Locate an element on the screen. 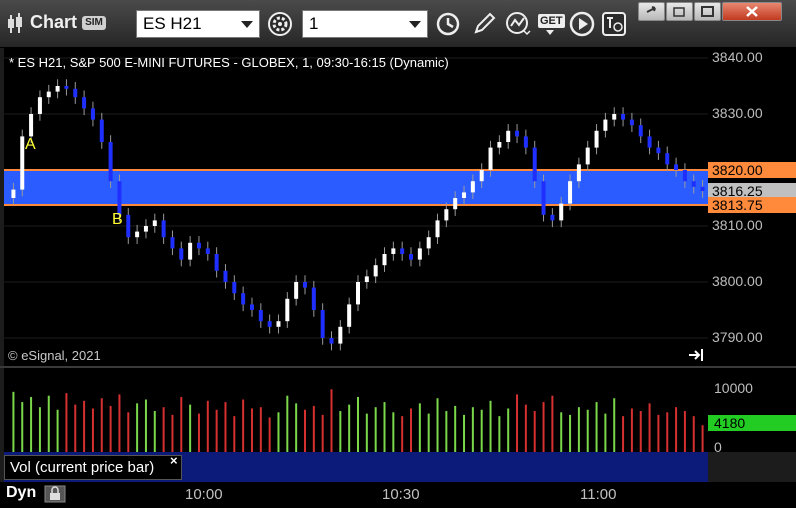  pencil-draw-icon is located at coordinates (484, 24).